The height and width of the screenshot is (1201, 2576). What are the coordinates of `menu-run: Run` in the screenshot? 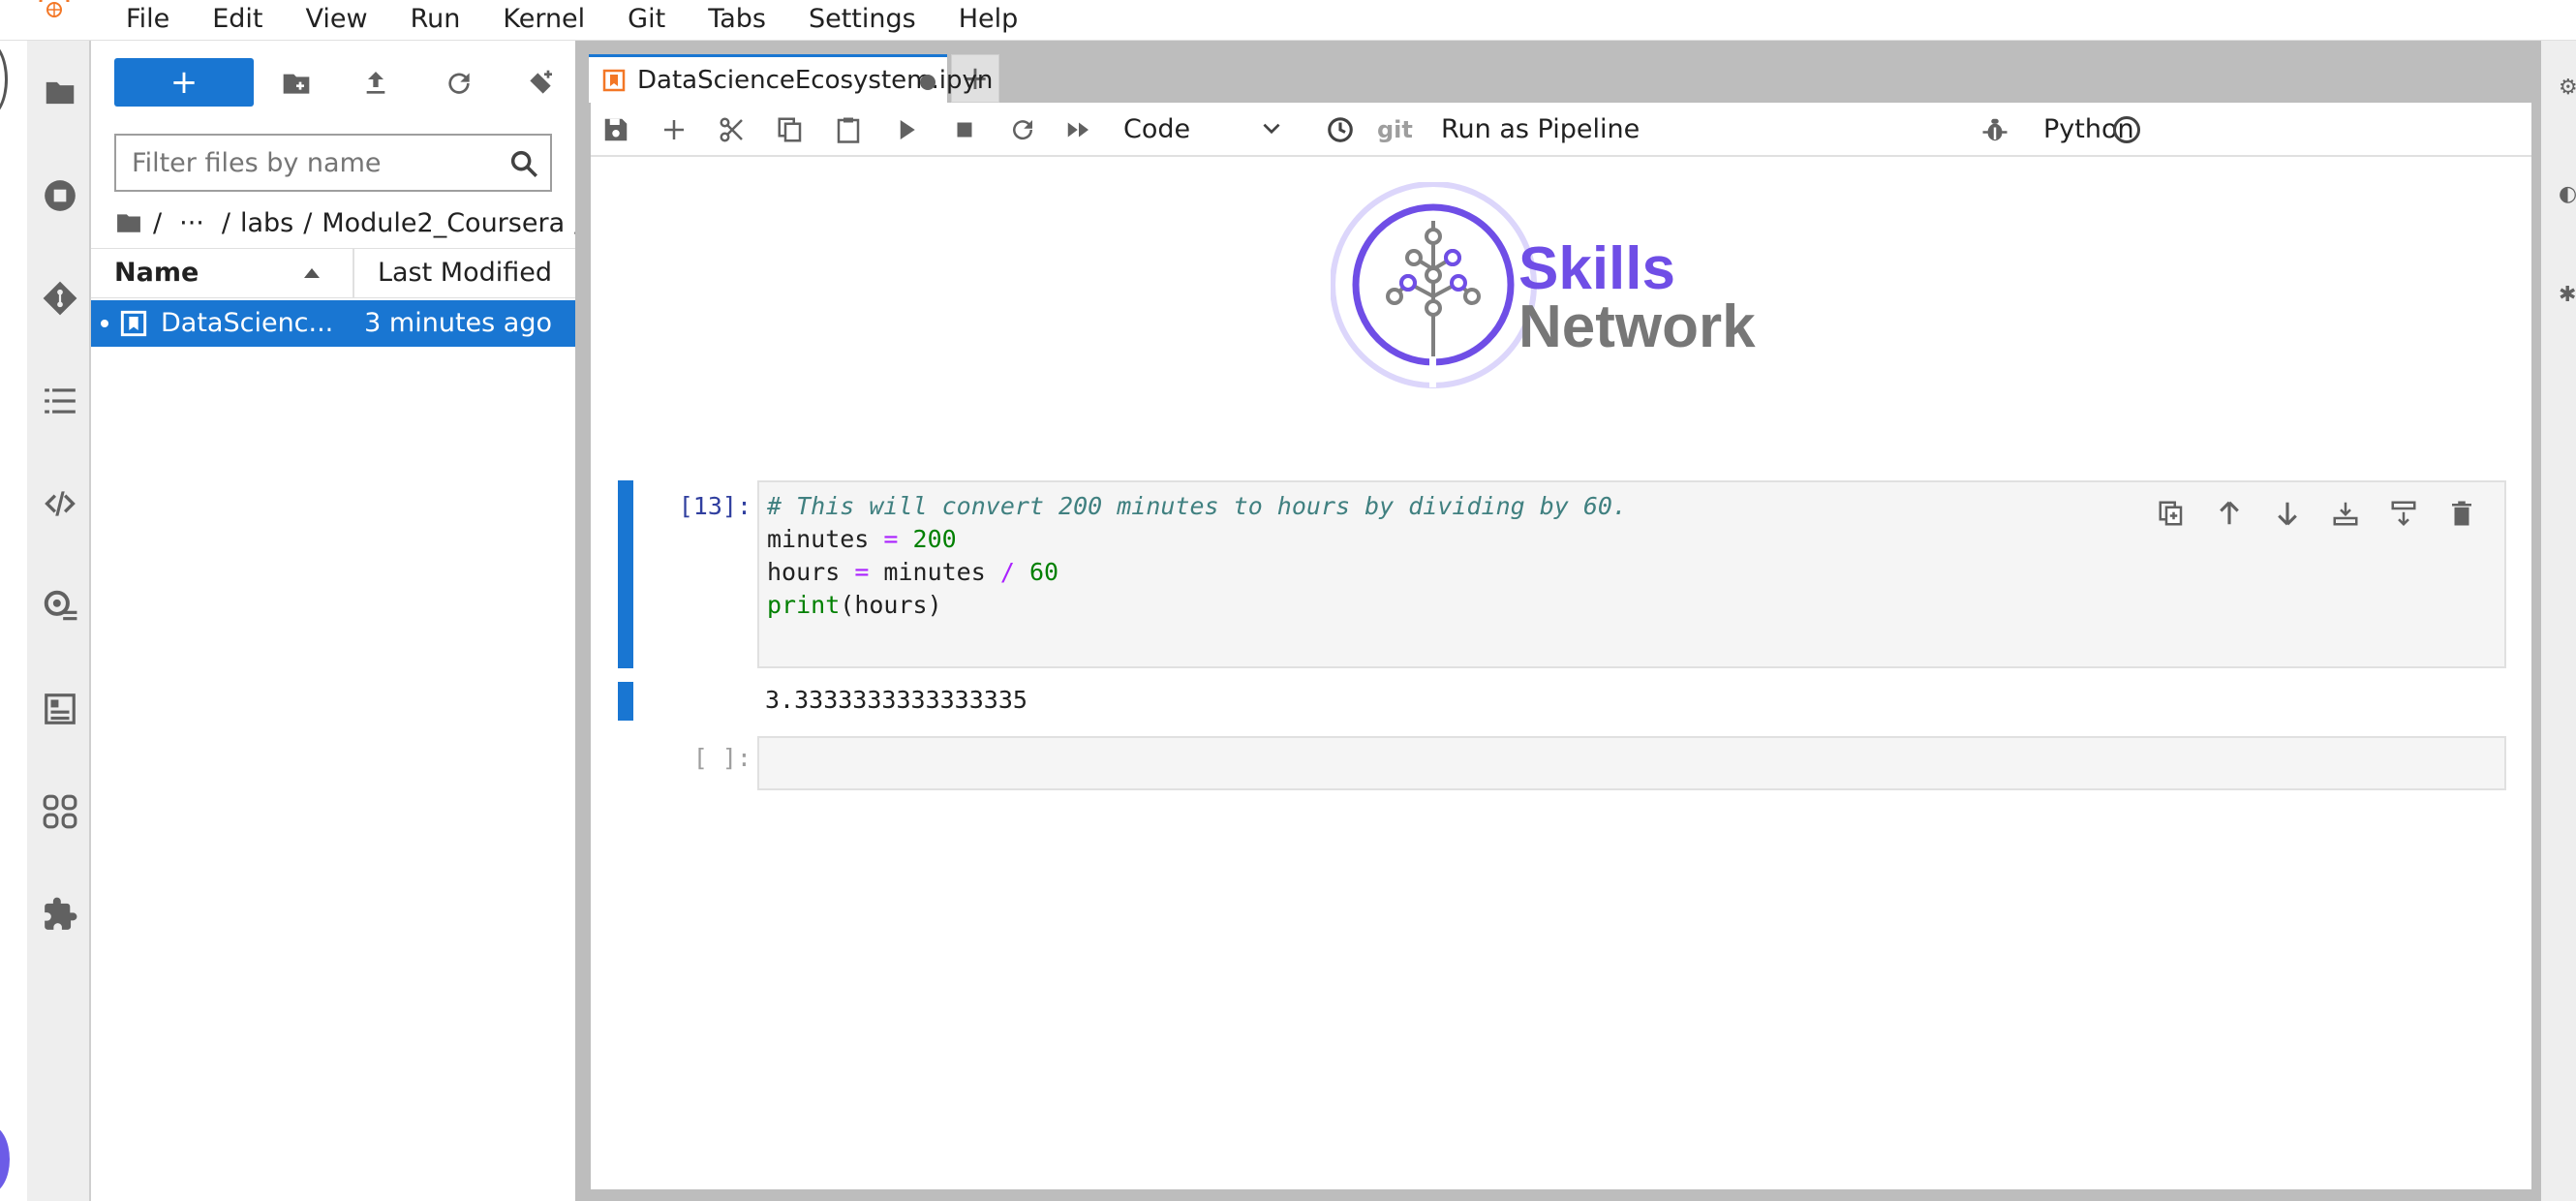 It's located at (435, 19).